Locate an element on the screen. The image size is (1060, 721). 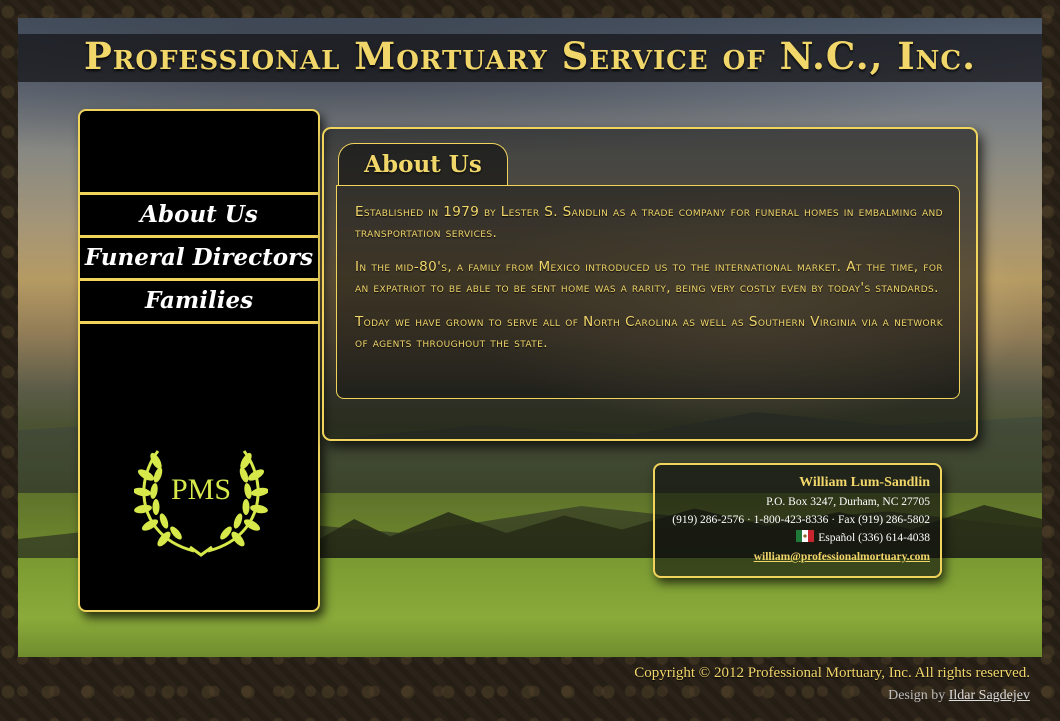
contact-name: William Lum-Sandlin is located at coordinates (864, 482).